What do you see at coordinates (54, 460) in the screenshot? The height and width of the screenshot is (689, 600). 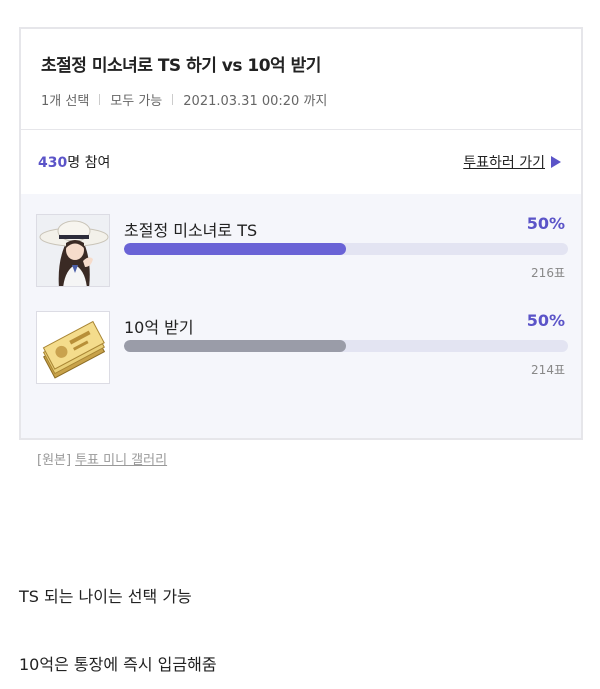 I see `source-prefix: [원본]` at bounding box center [54, 460].